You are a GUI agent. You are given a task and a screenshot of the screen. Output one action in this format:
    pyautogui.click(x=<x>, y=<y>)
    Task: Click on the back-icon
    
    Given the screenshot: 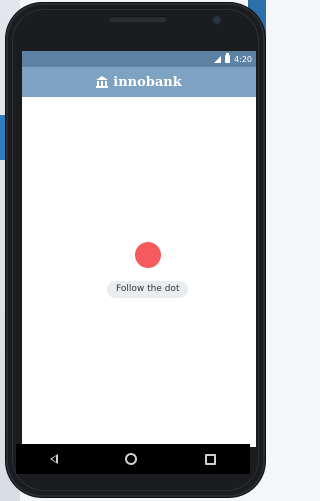 What is the action you would take?
    pyautogui.click(x=53, y=459)
    